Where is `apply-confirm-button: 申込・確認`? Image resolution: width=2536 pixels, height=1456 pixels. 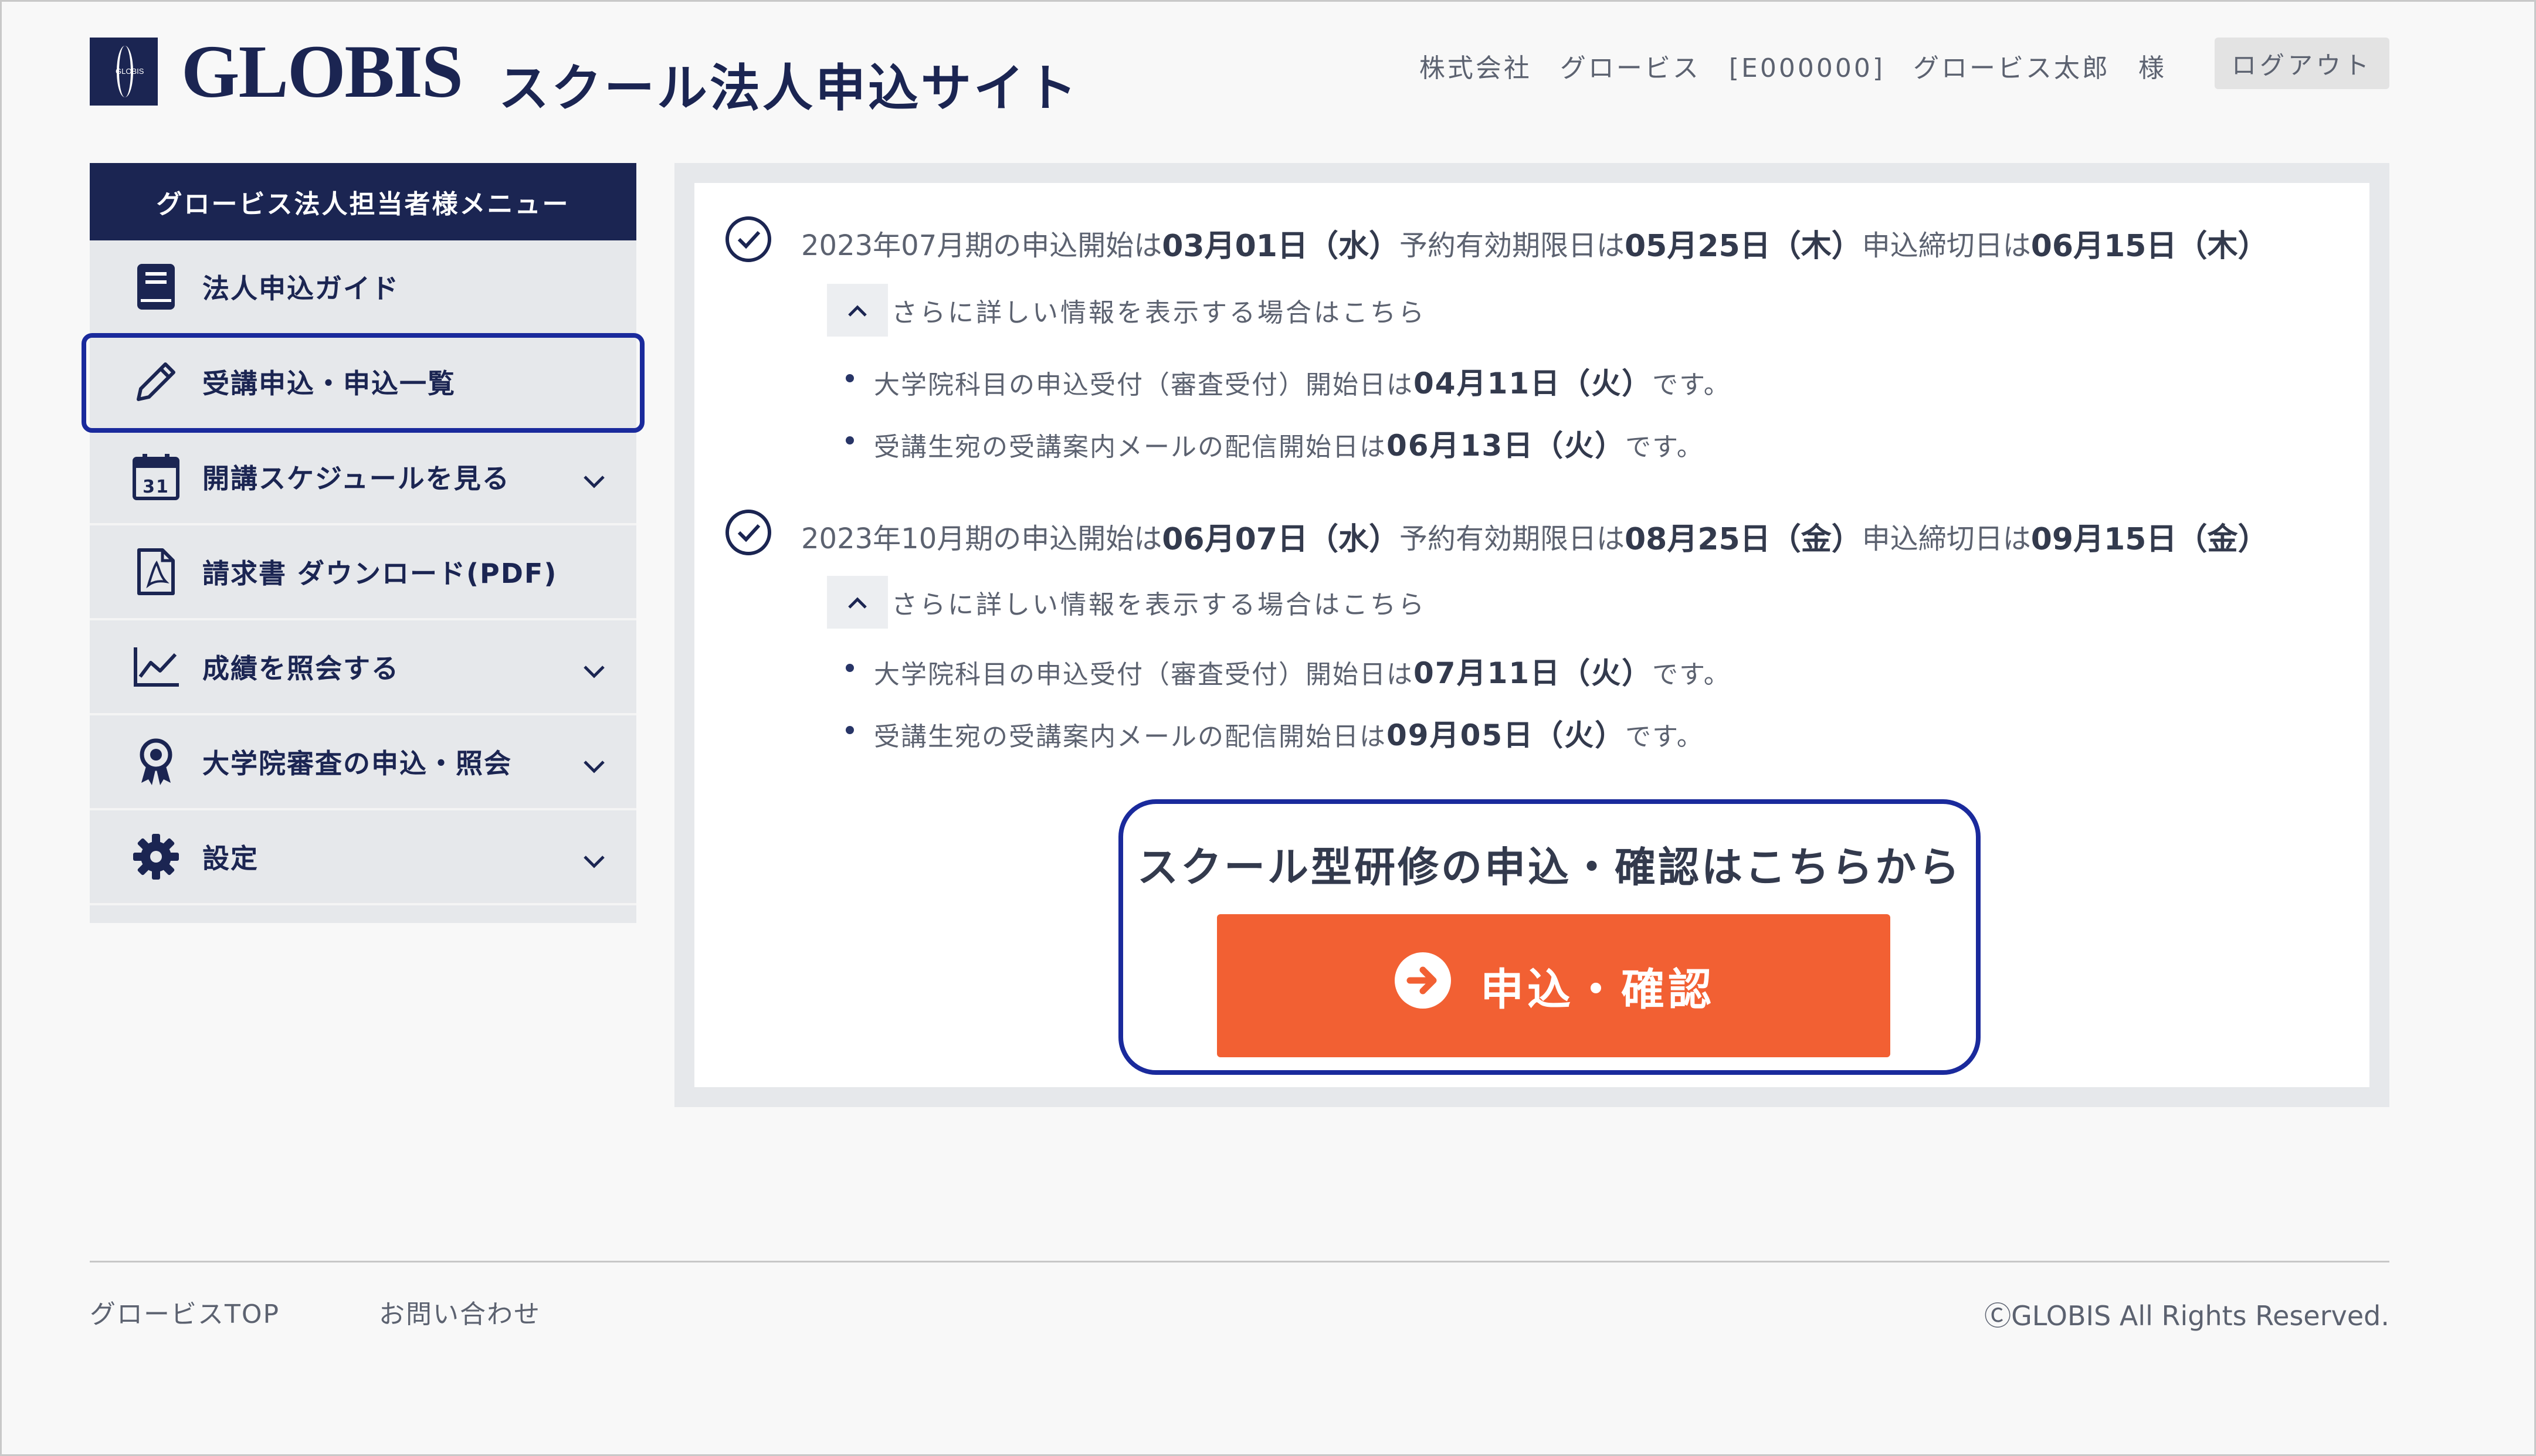
apply-confirm-button: 申込・確認 is located at coordinates (1553, 985).